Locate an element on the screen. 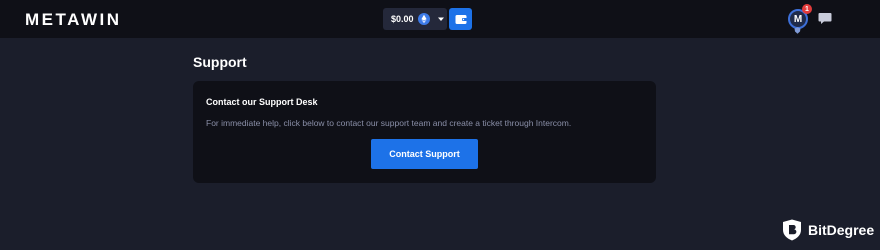  card-title: Contact our Support Desk is located at coordinates (262, 102).